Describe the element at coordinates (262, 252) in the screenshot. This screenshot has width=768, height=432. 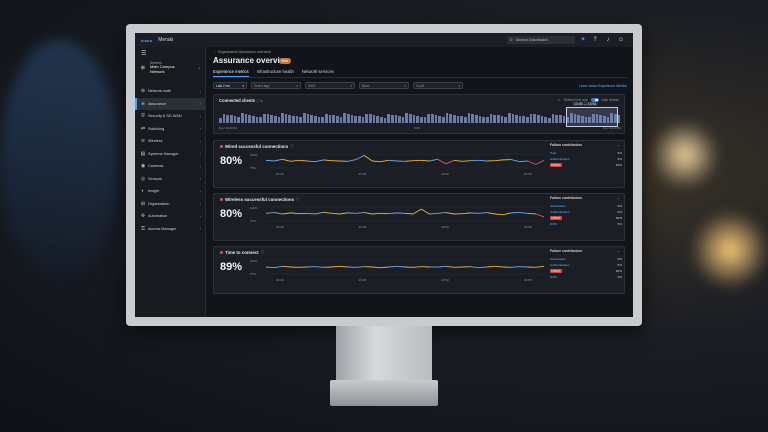
I see `info-icon: ⓘ` at that location.